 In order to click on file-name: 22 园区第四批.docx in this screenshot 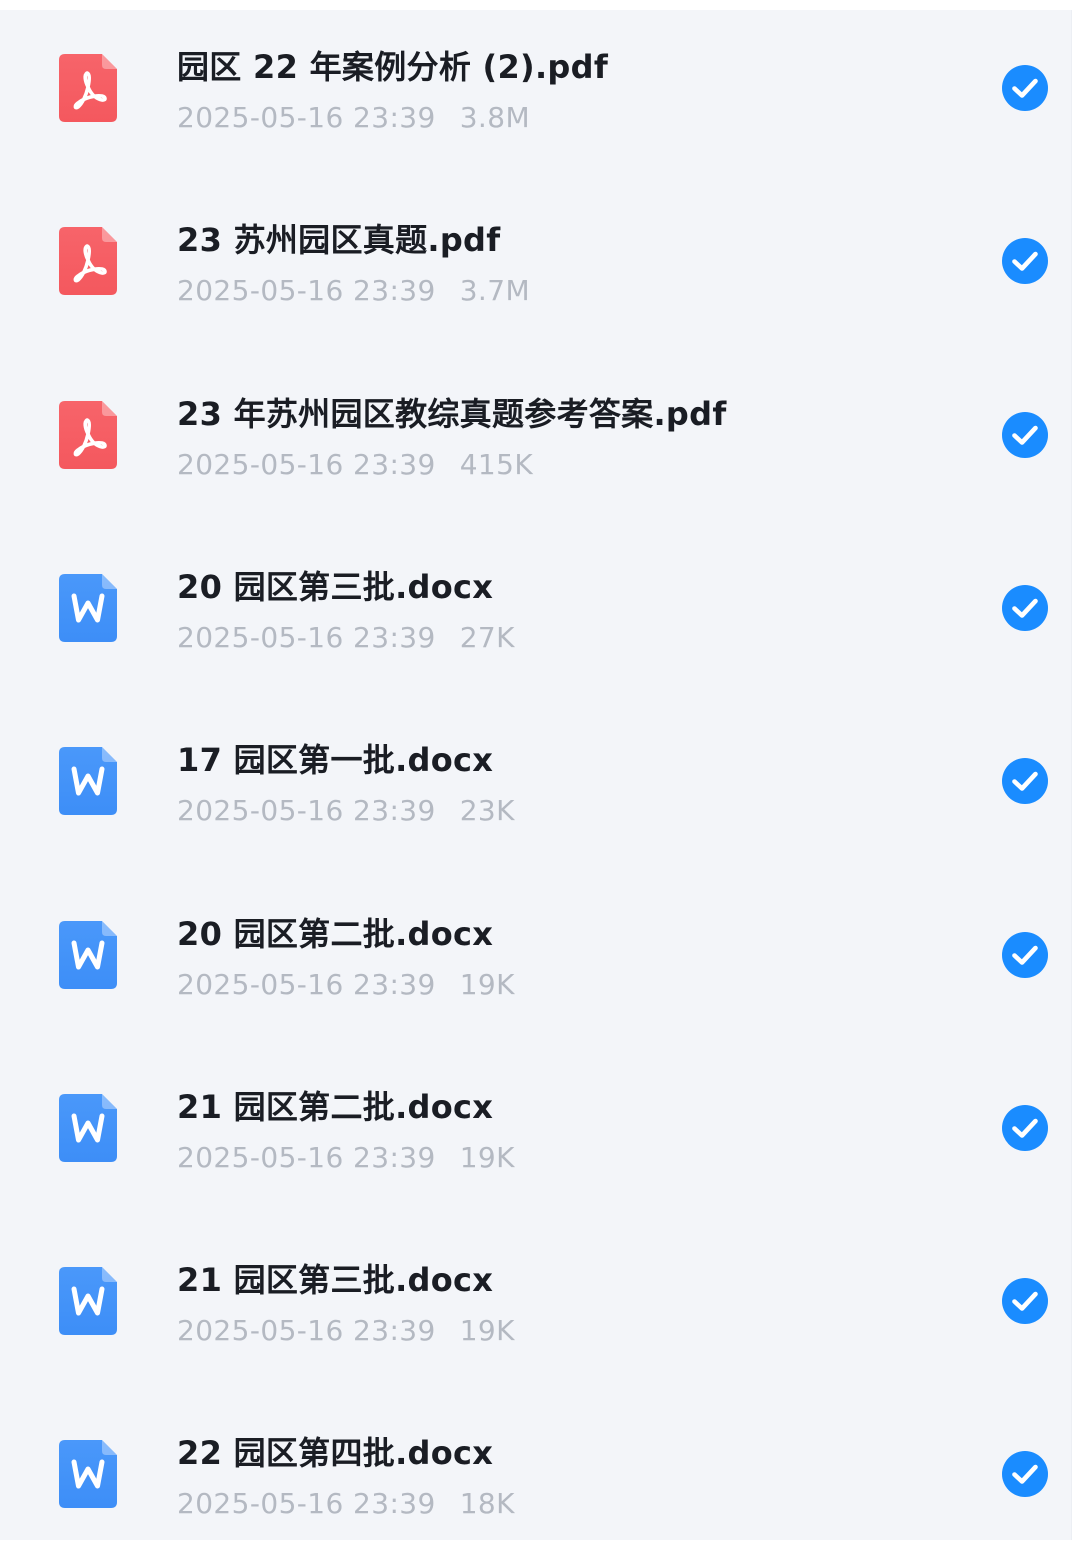, I will do `click(335, 1453)`.